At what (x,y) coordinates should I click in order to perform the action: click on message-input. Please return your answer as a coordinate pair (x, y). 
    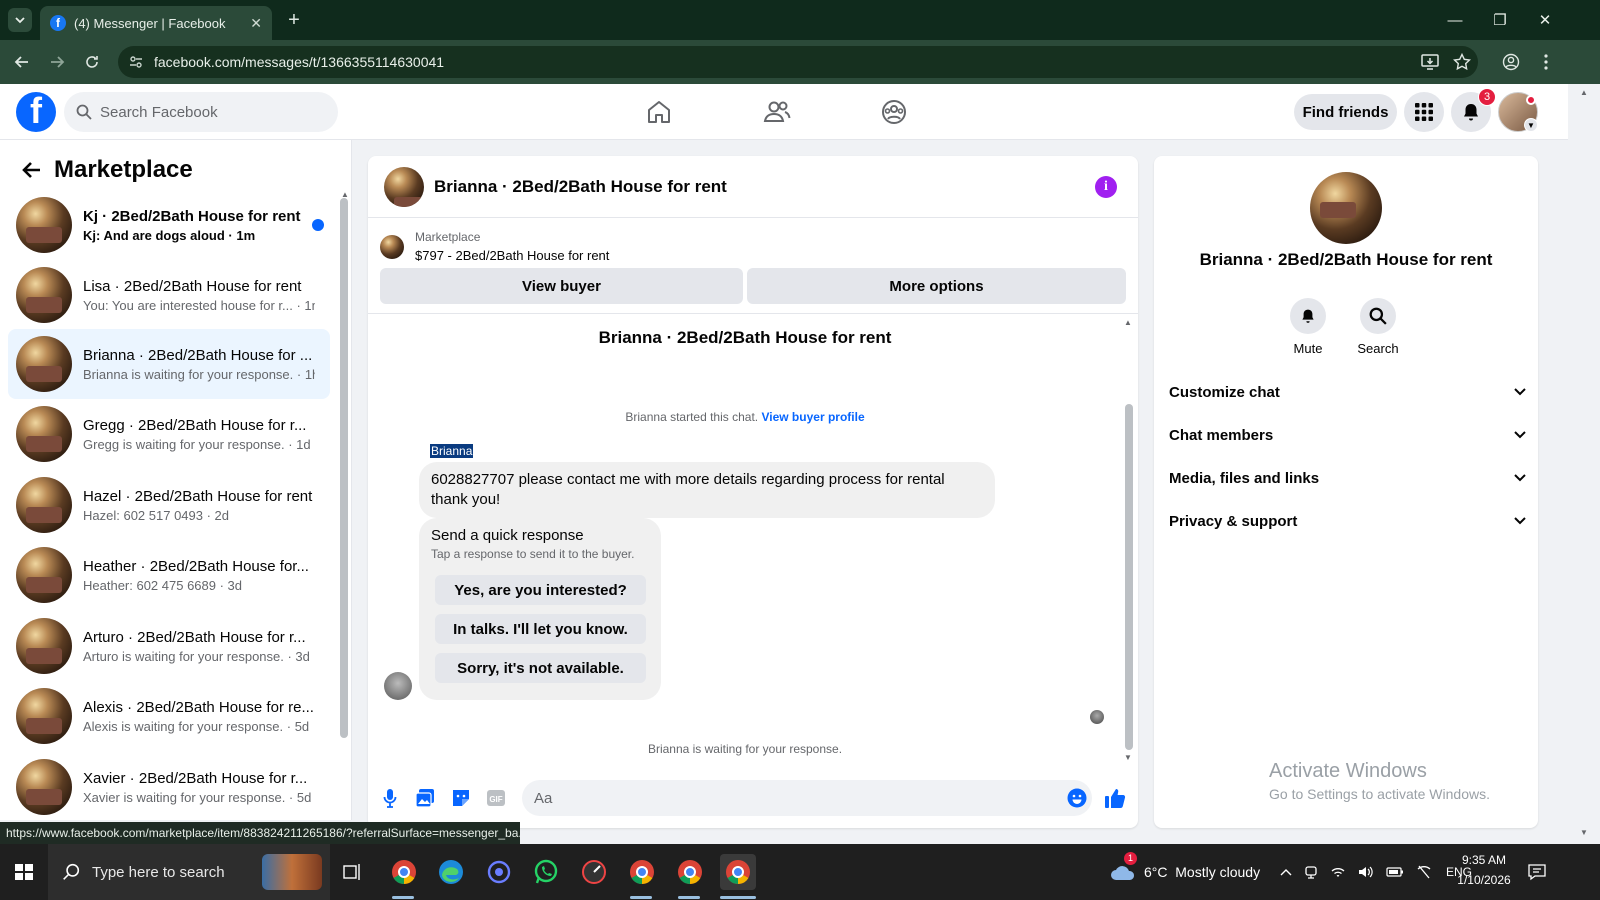
    Looking at the image, I should click on (784, 798).